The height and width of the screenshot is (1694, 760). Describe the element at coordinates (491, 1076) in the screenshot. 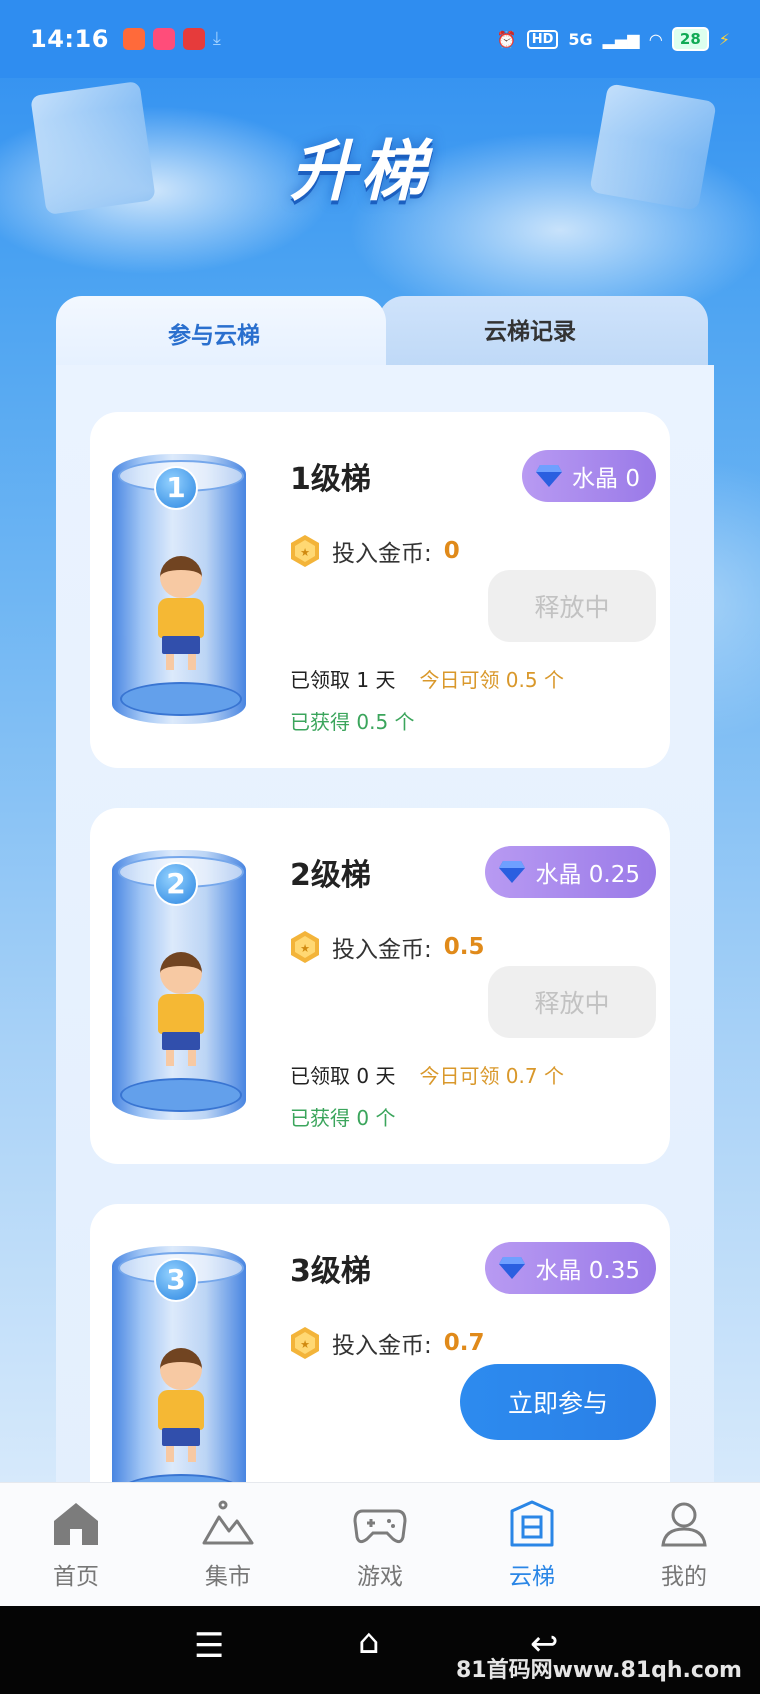

I see `today-claimable: 今日可领 0.7 个` at that location.